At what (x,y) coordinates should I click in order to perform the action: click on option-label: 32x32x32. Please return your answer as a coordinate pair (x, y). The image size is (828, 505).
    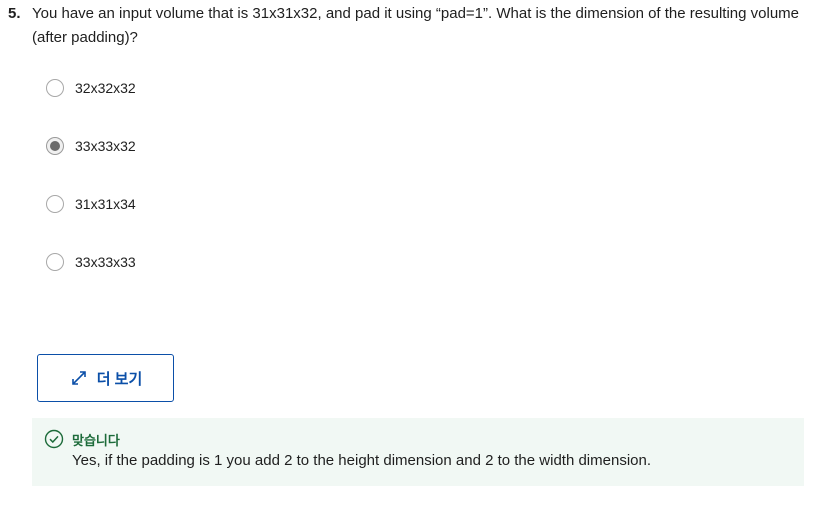
    Looking at the image, I should click on (105, 88).